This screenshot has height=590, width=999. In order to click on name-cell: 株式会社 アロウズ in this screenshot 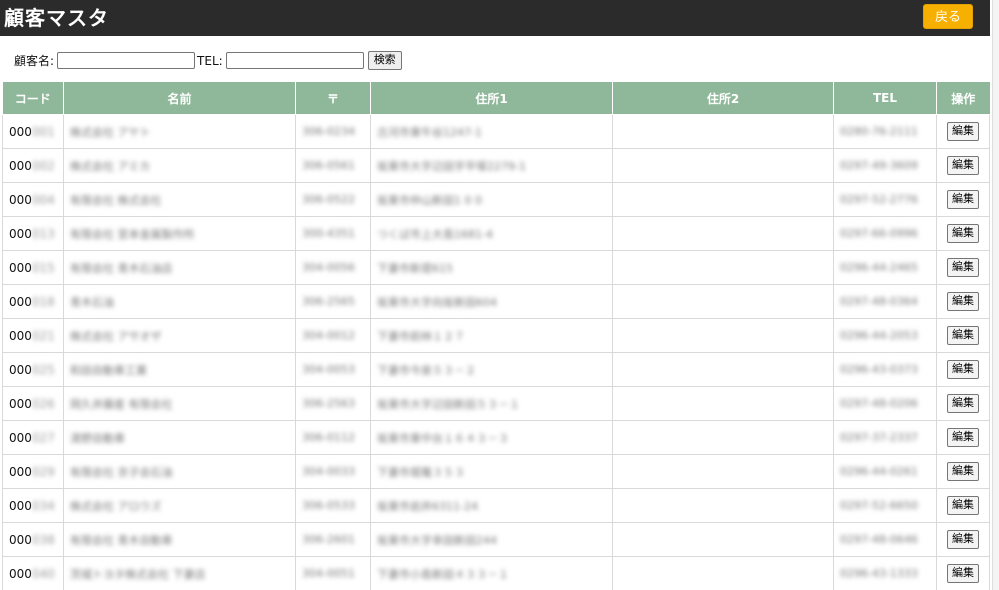, I will do `click(179, 505)`.